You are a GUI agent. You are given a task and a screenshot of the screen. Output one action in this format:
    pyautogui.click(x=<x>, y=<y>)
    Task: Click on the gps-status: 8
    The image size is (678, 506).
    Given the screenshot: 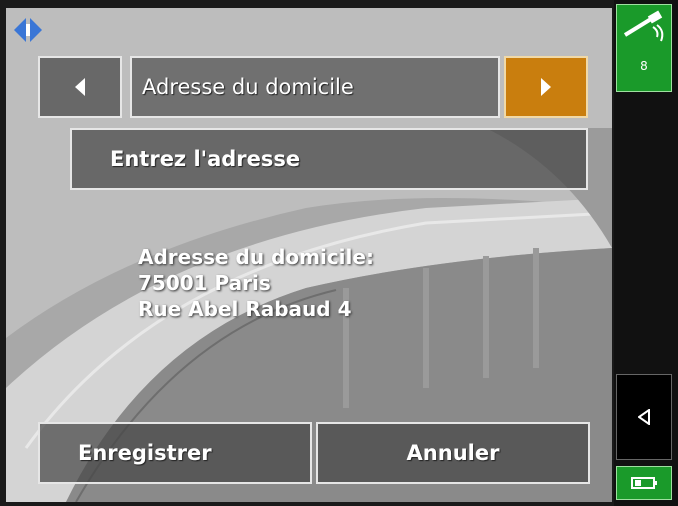 What is the action you would take?
    pyautogui.click(x=644, y=48)
    